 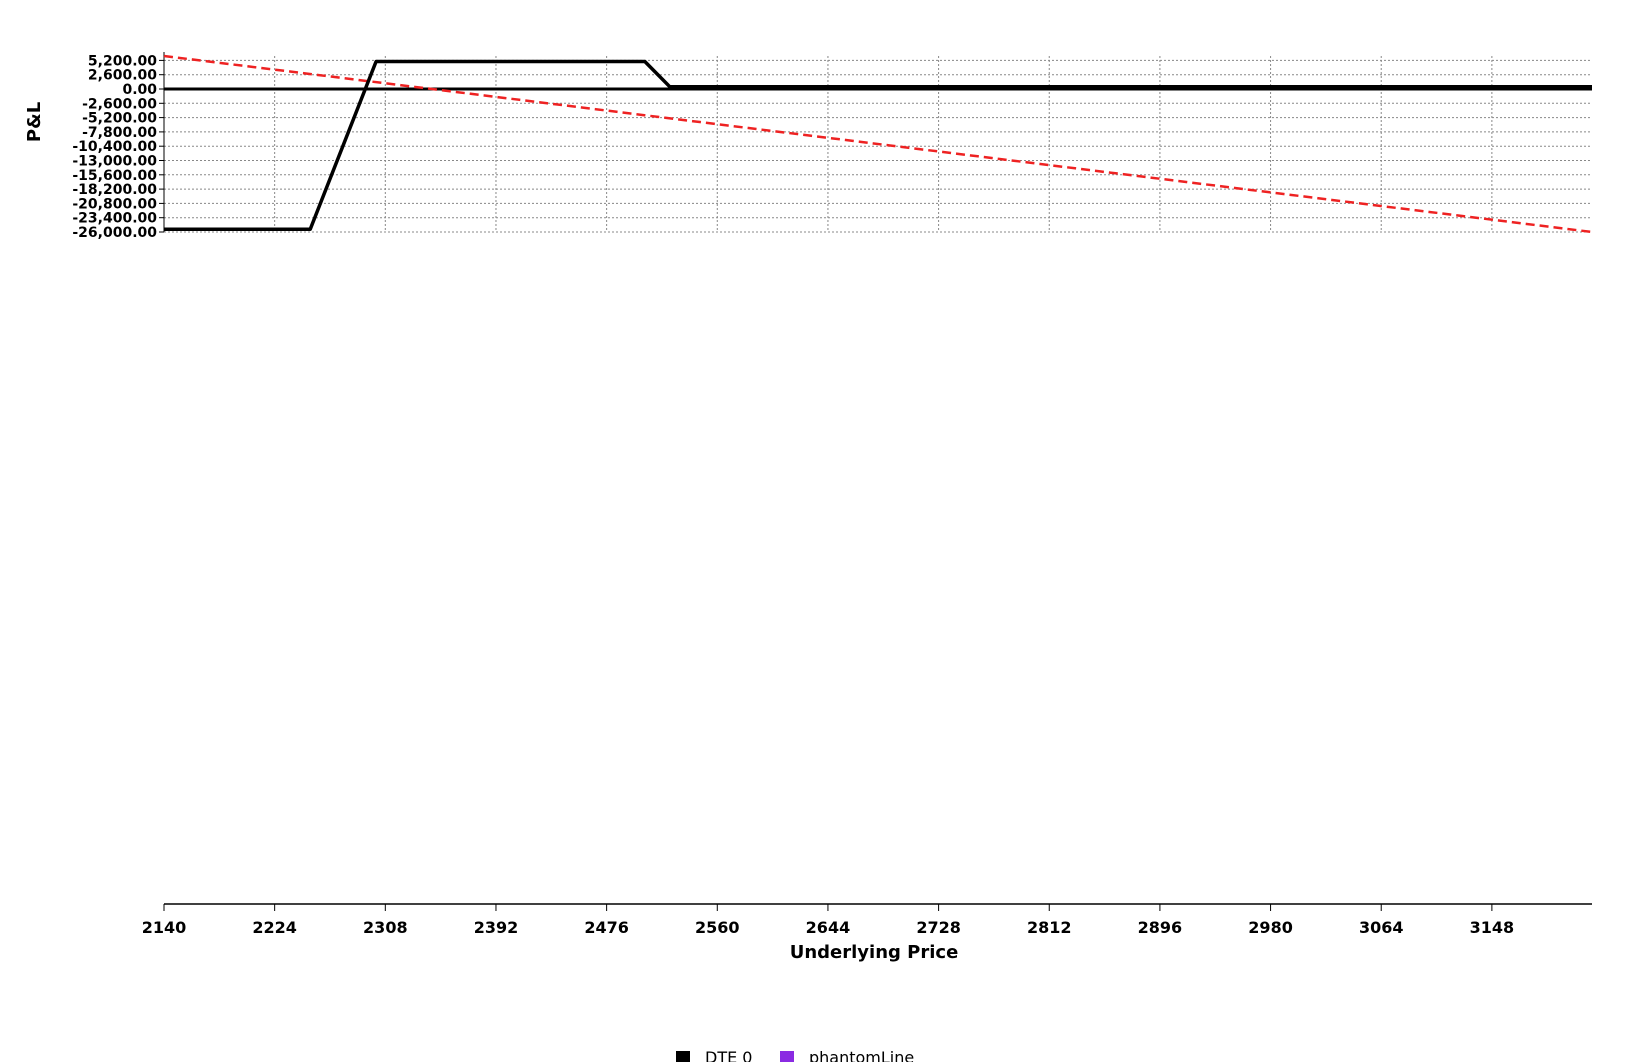 I want to click on legend-label-1: phantomLine, so click(x=861, y=1055).